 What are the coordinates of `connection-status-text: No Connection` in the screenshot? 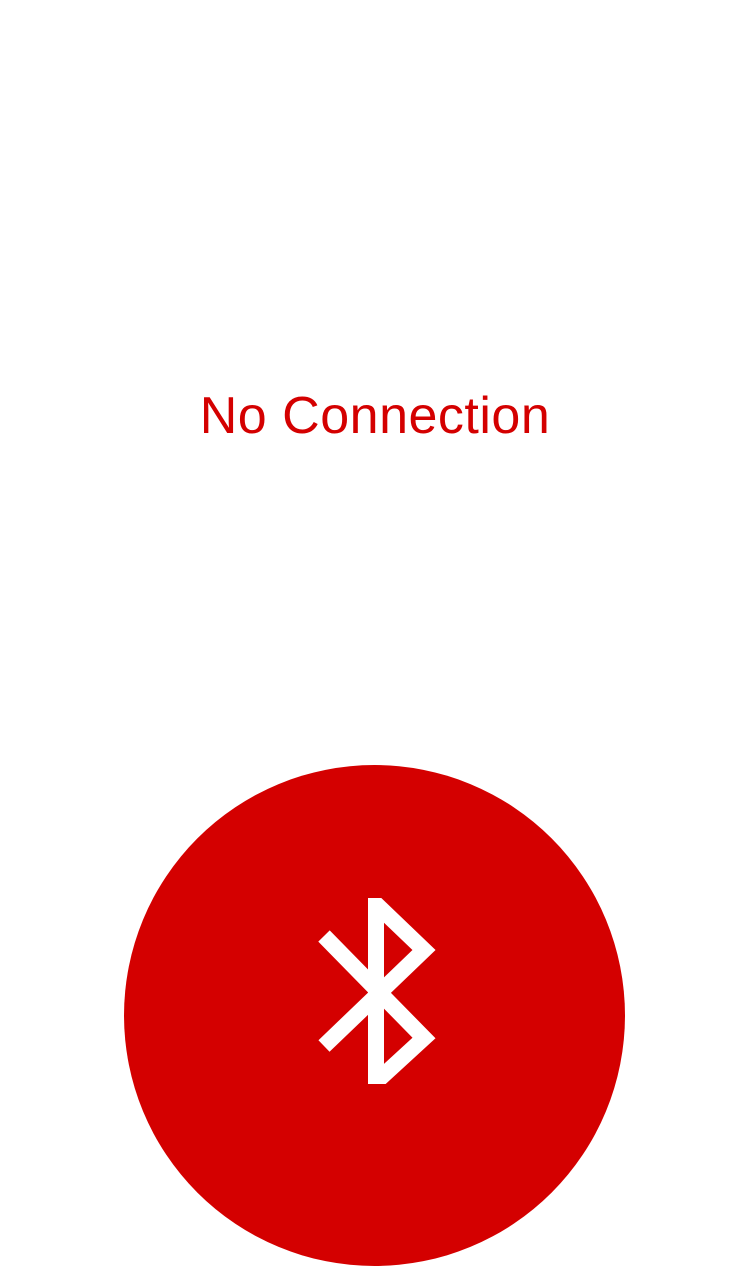 It's located at (375, 416).